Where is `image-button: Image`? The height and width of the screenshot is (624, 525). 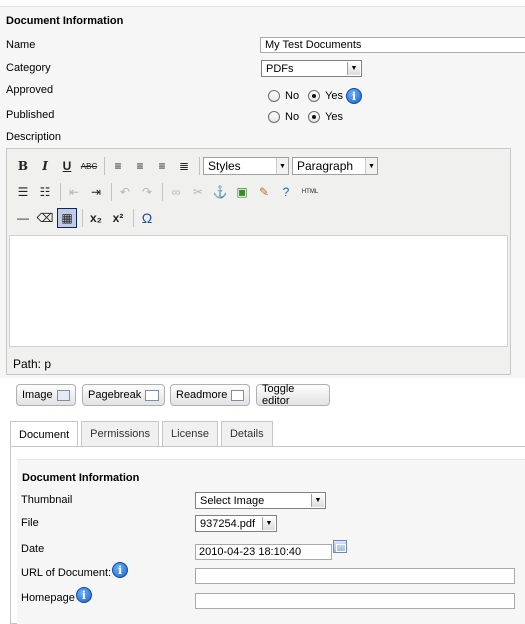
image-button: Image is located at coordinates (46, 395).